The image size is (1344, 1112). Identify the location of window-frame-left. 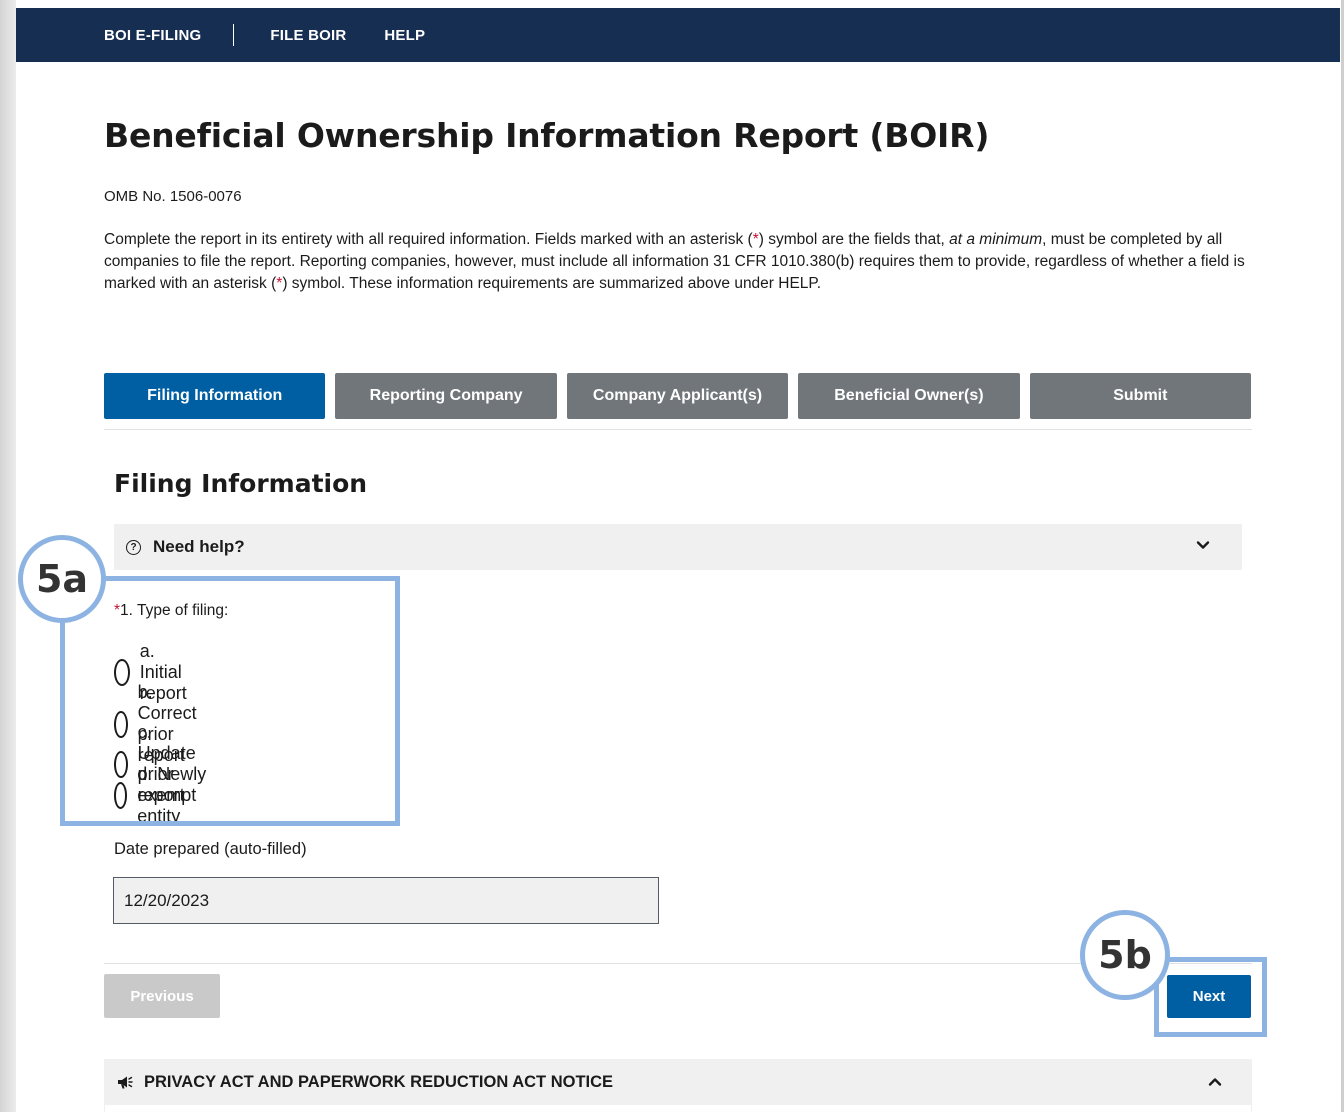
(8, 556).